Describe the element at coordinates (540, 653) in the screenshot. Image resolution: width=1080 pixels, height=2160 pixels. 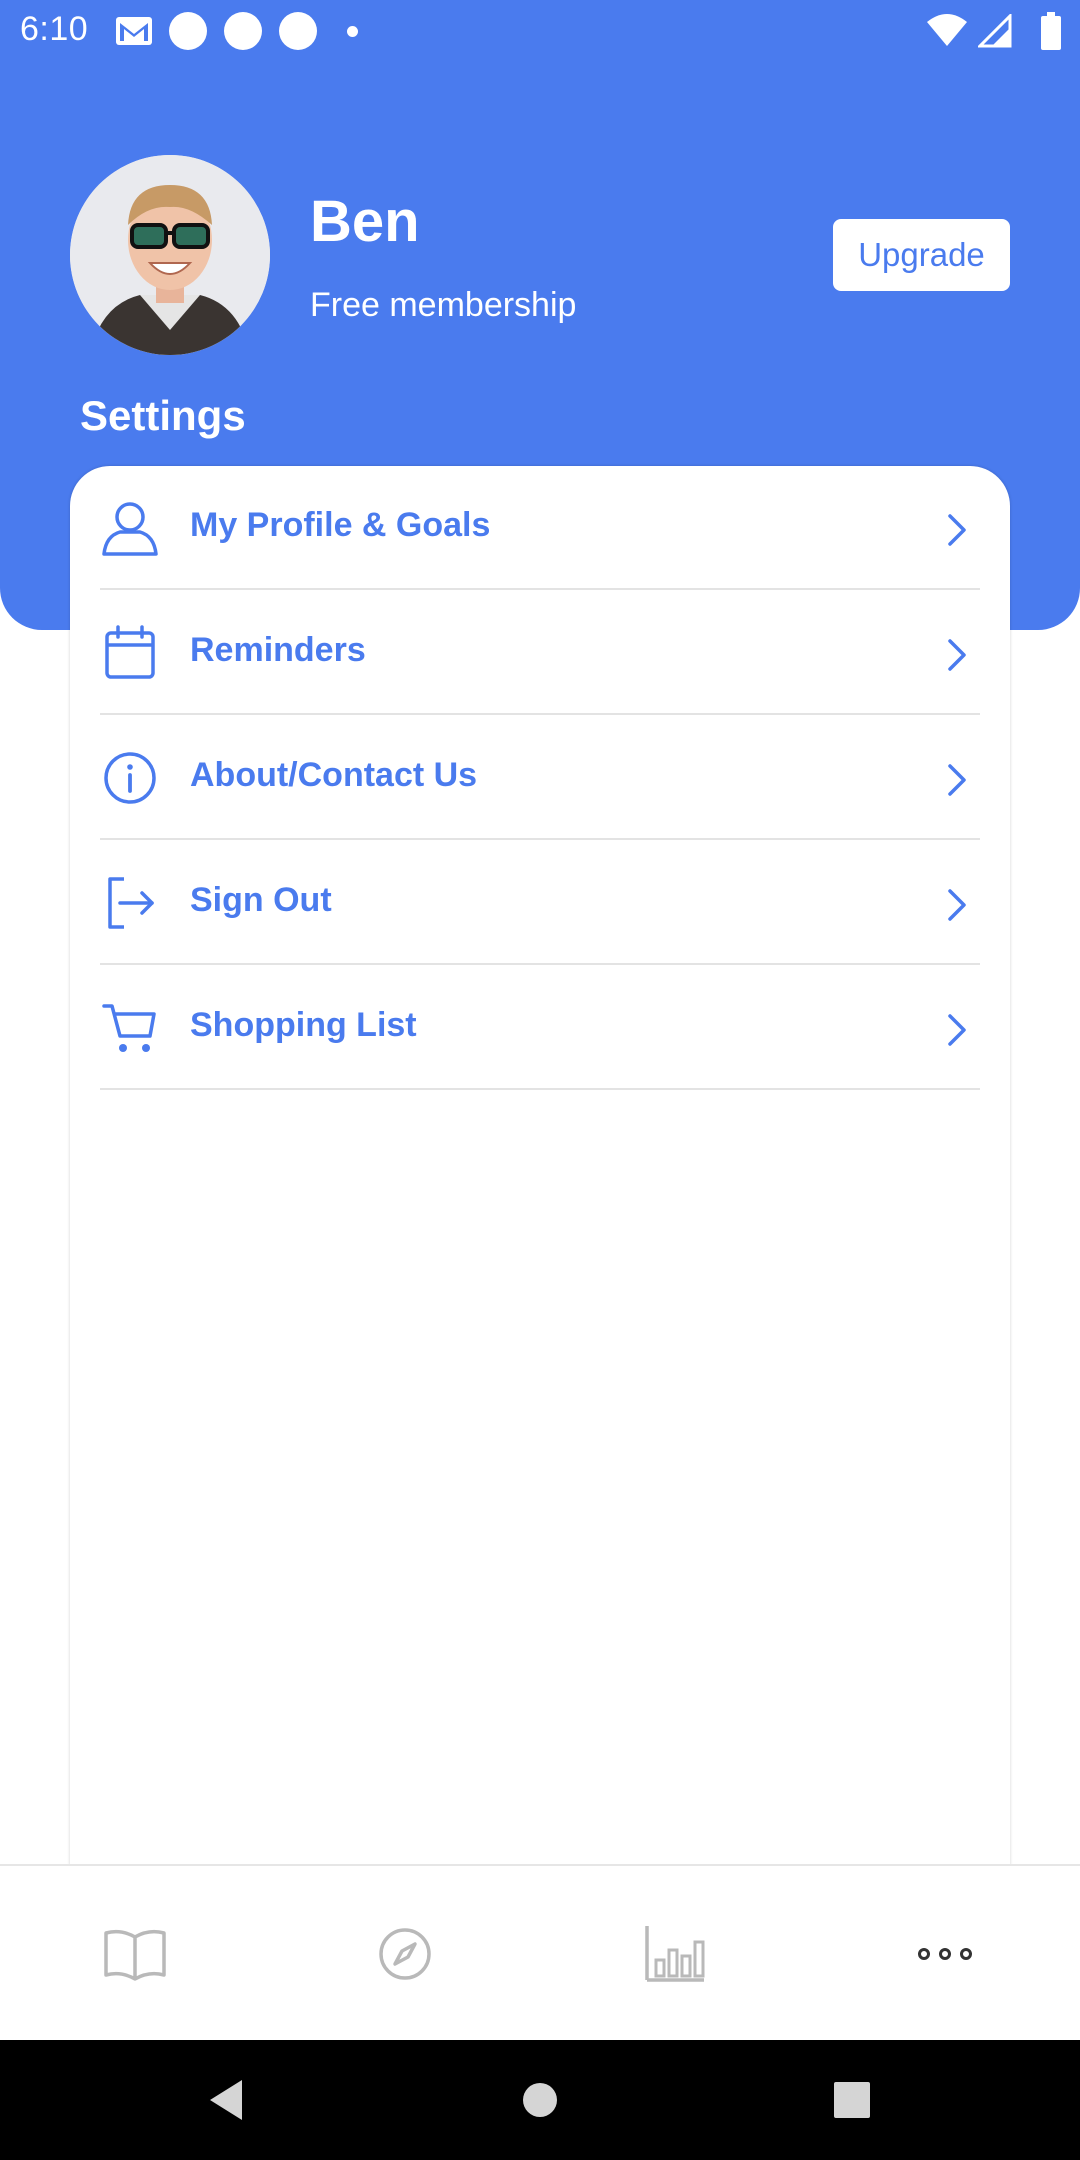
I see `menu-item-reminders: Reminders` at that location.